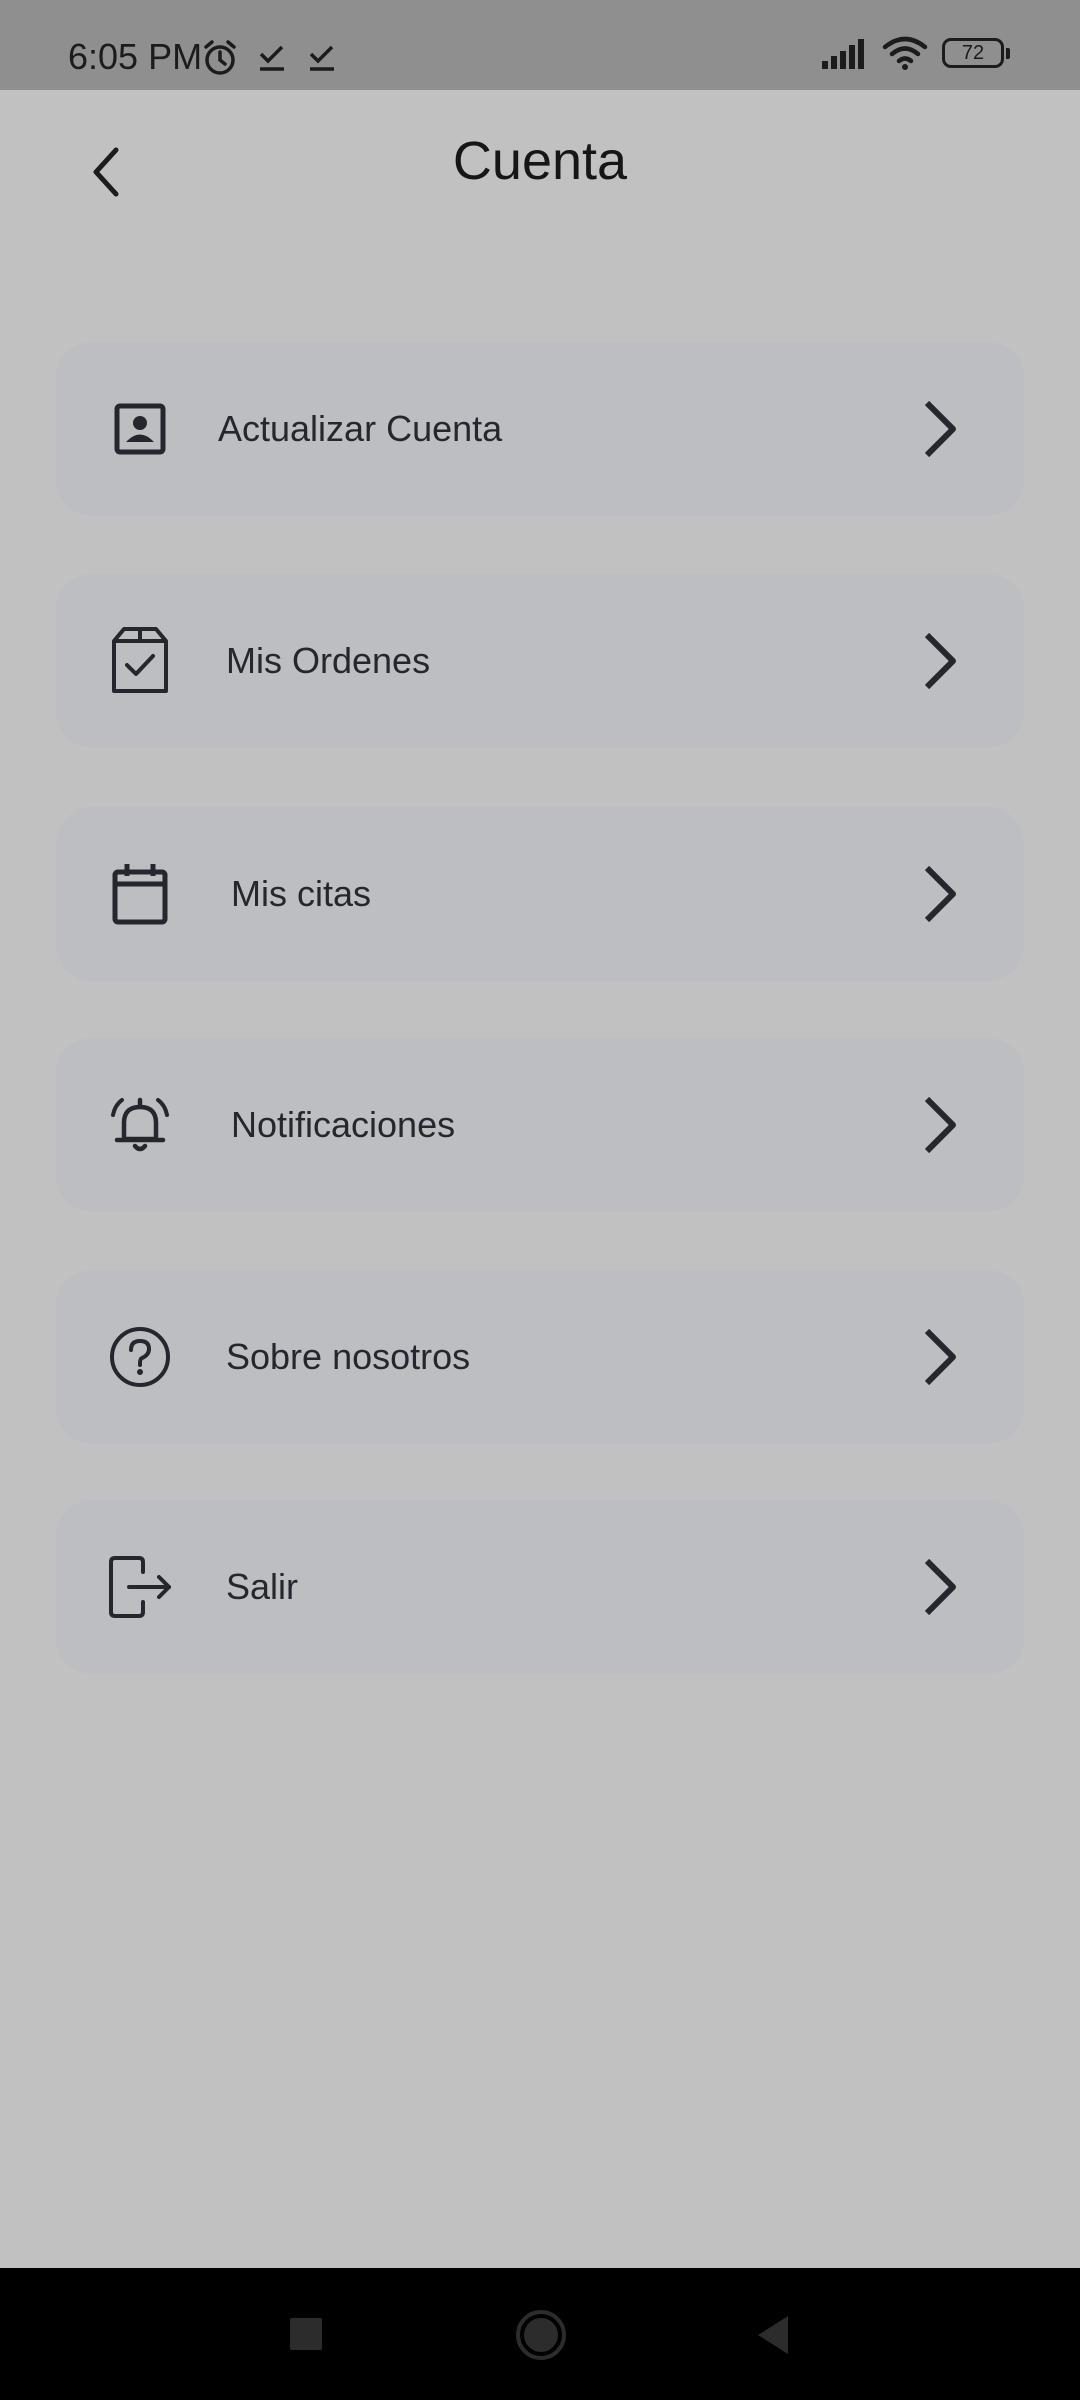 Image resolution: width=1080 pixels, height=2400 pixels. I want to click on recents-square-icon, so click(307, 2335).